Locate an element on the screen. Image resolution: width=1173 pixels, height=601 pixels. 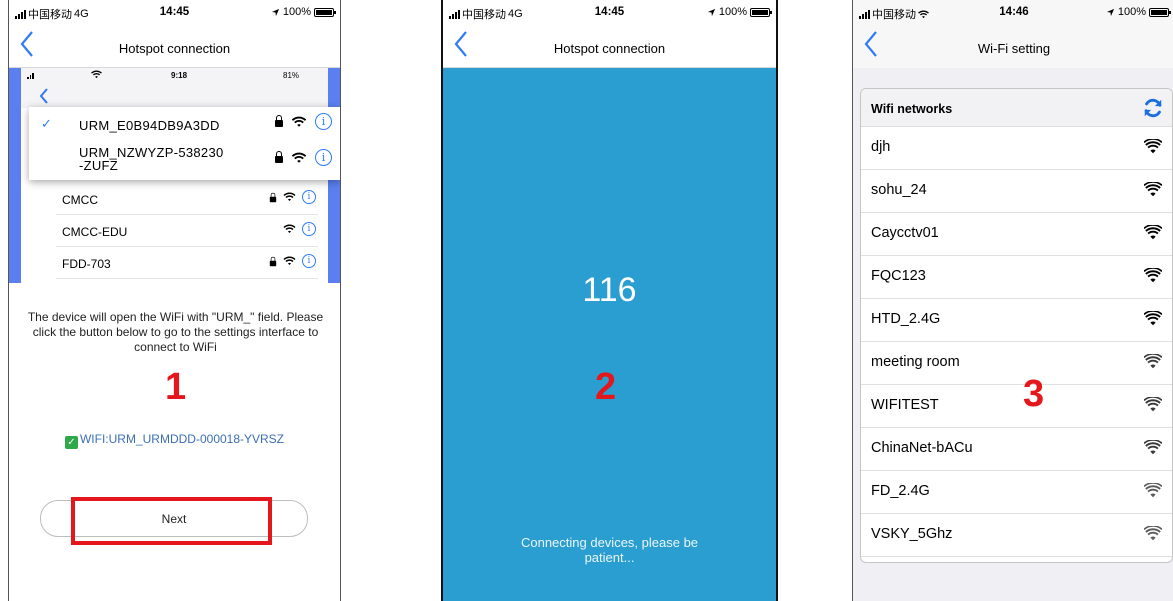
list-item: Caycctv01 is located at coordinates (1016, 234).